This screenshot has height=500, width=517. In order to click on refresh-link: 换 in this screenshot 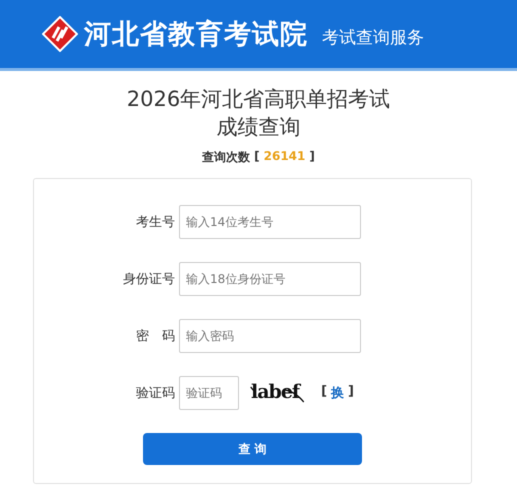, I will do `click(337, 393)`.